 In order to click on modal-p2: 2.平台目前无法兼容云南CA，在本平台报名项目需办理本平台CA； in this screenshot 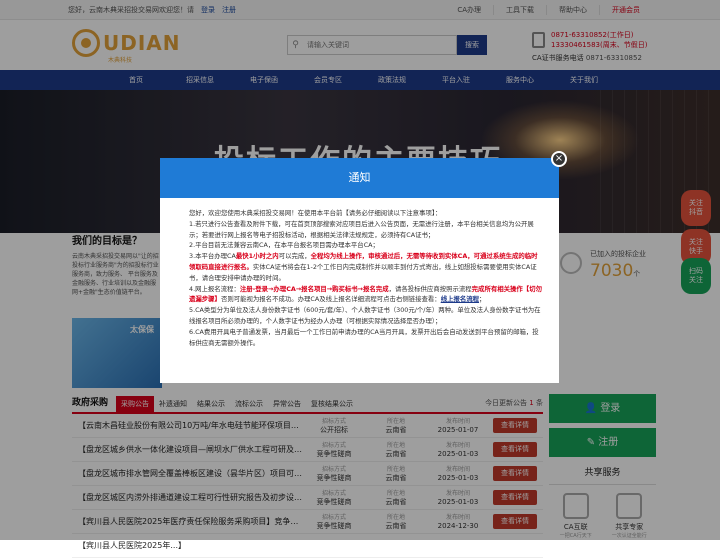, I will do `click(284, 245)`.